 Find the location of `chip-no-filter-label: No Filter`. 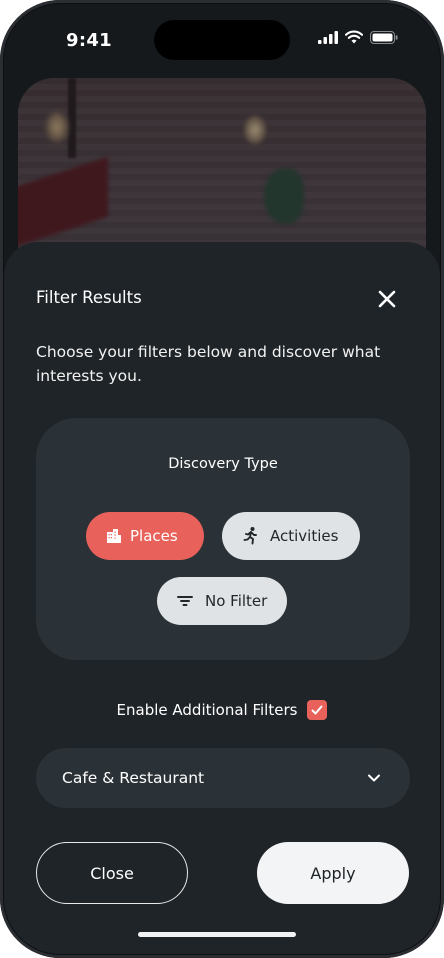

chip-no-filter-label: No Filter is located at coordinates (236, 601).